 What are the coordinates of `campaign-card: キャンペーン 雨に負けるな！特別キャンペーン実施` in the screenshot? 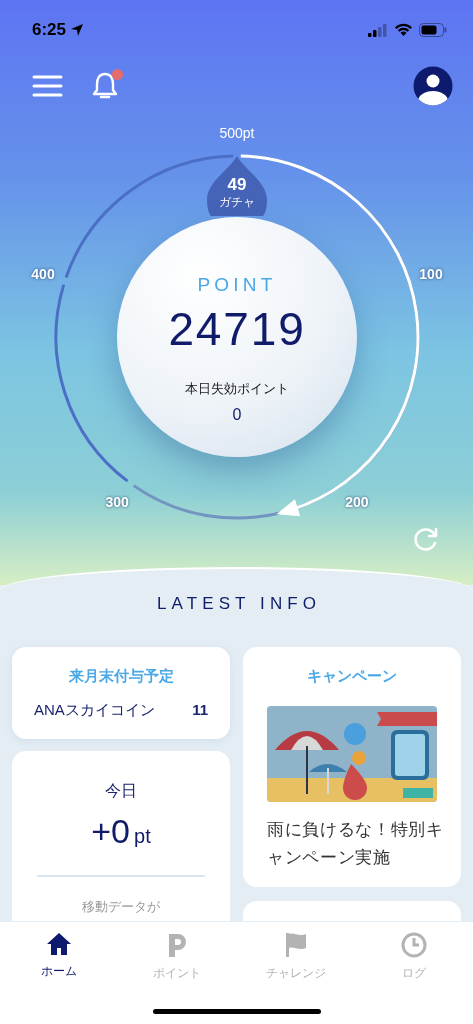 It's located at (352, 766).